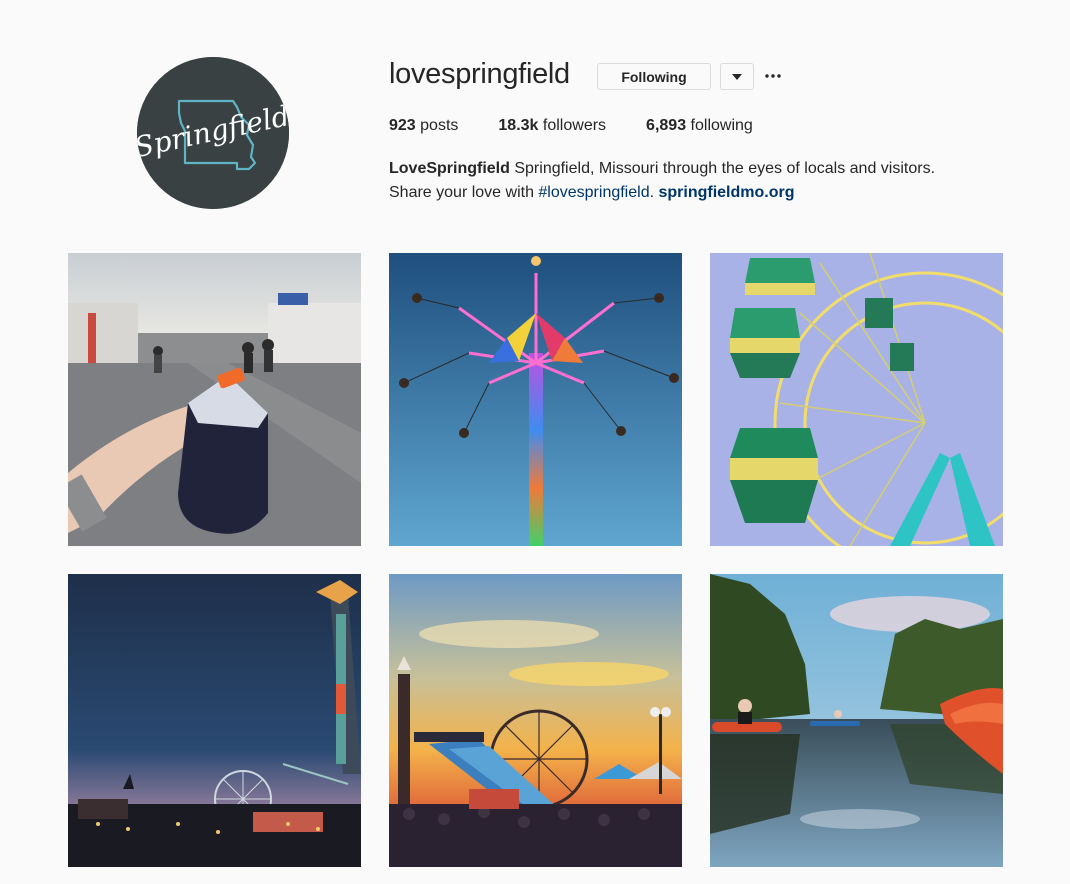 The width and height of the screenshot is (1070, 884). I want to click on bio-share-text: Share your love with, so click(464, 192).